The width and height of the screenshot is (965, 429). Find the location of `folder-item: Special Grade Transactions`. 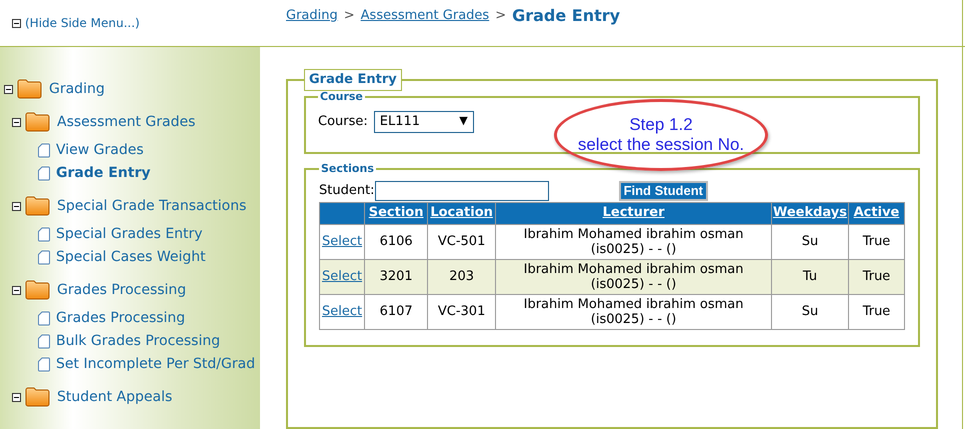

folder-item: Special Grade Transactions is located at coordinates (151, 206).